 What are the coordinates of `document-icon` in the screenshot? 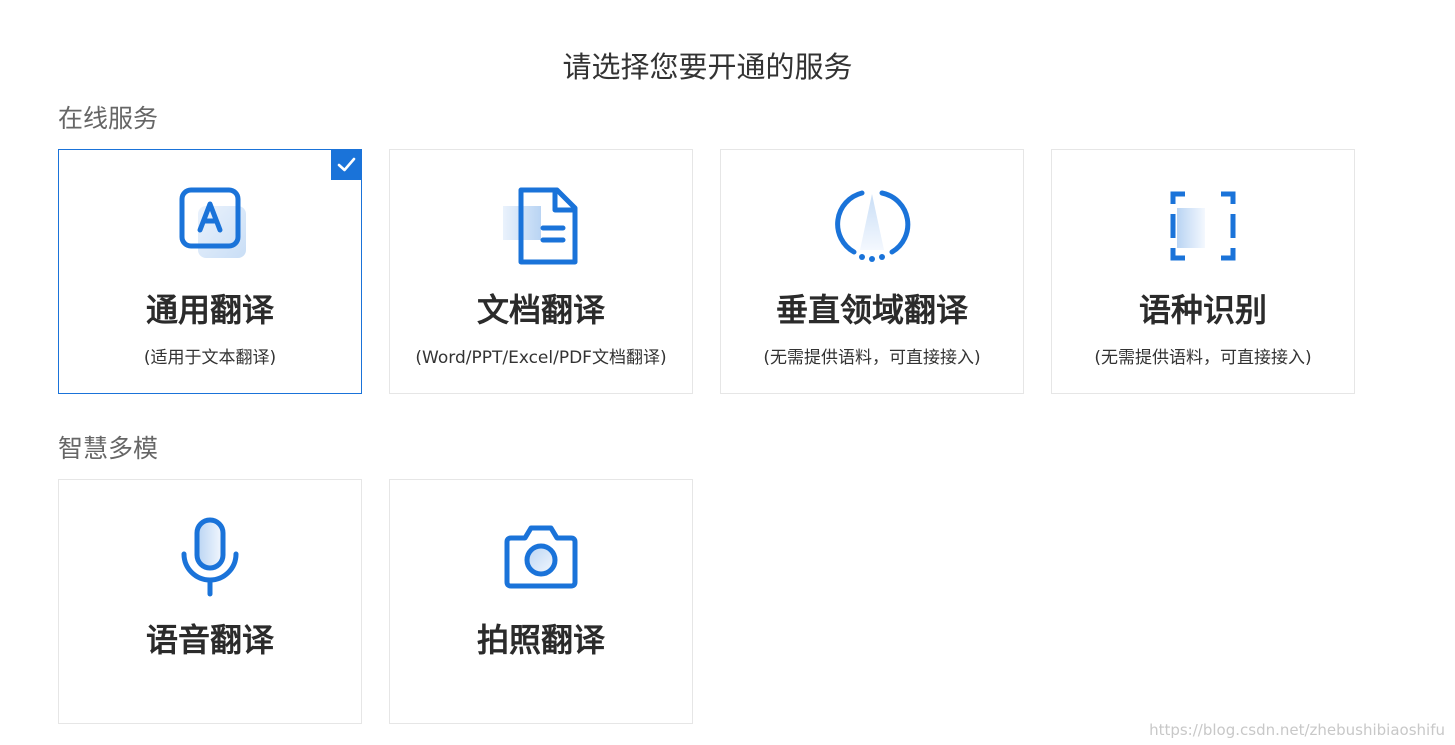 It's located at (541, 226).